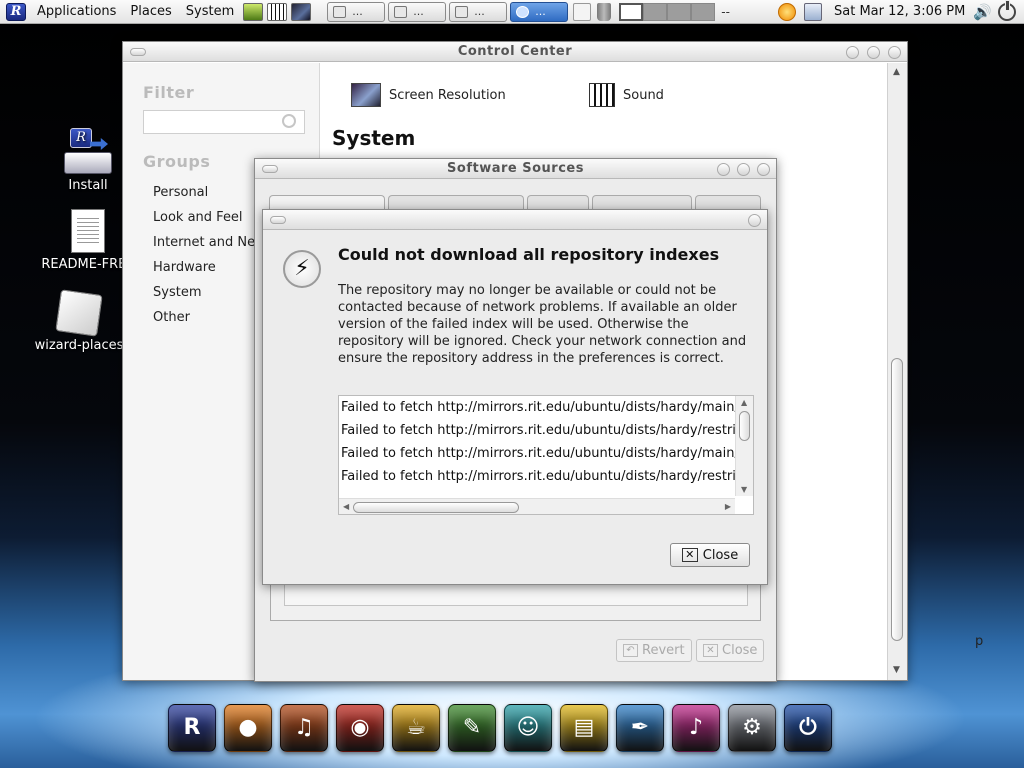  I want to click on scroll-left-icon: ◀, so click(346, 506).